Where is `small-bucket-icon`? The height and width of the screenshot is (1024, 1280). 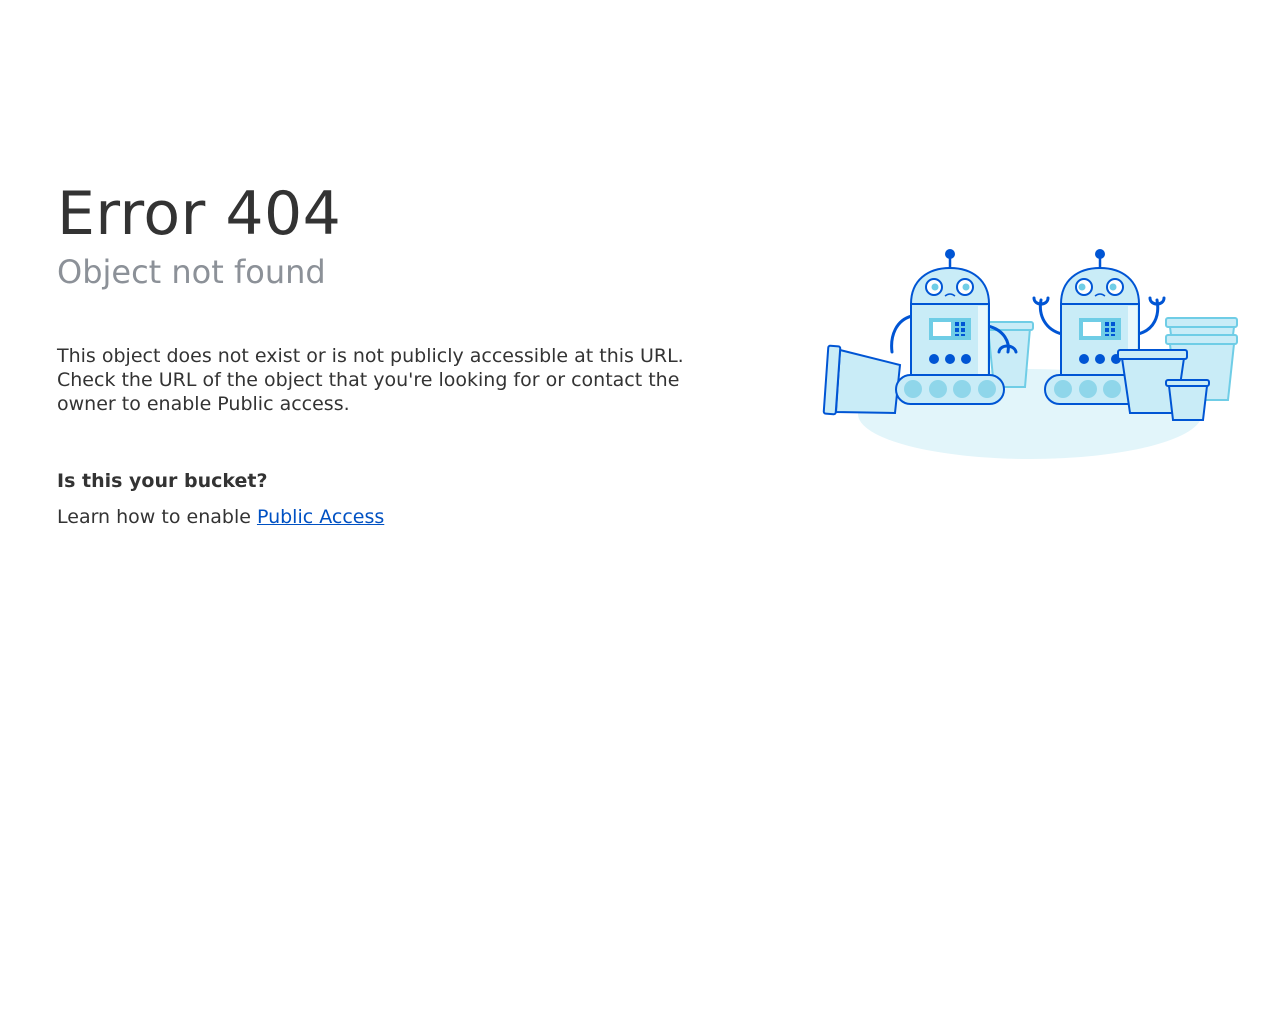
small-bucket-icon is located at coordinates (1187, 400).